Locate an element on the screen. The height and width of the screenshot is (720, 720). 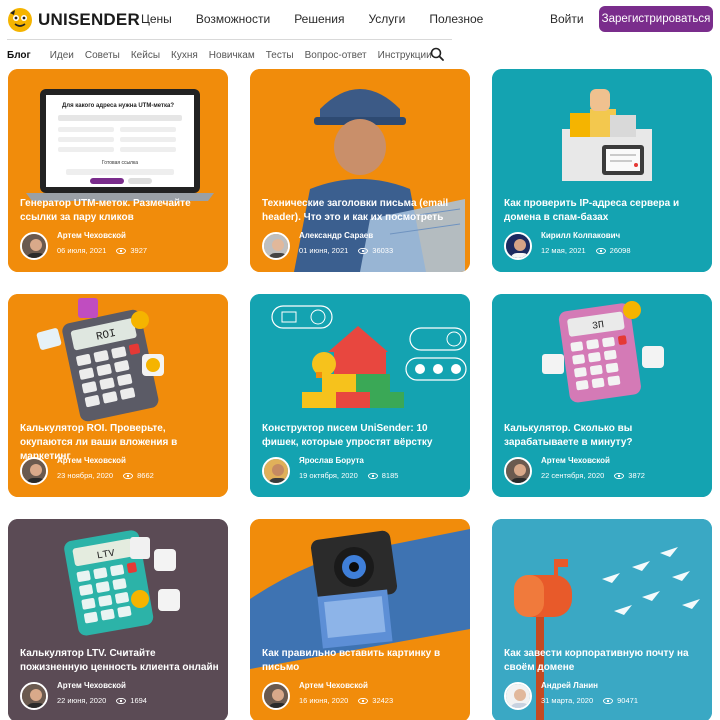
top-nav: Цены Возможности Решения Услуги Полезное is located at coordinates (312, 19).